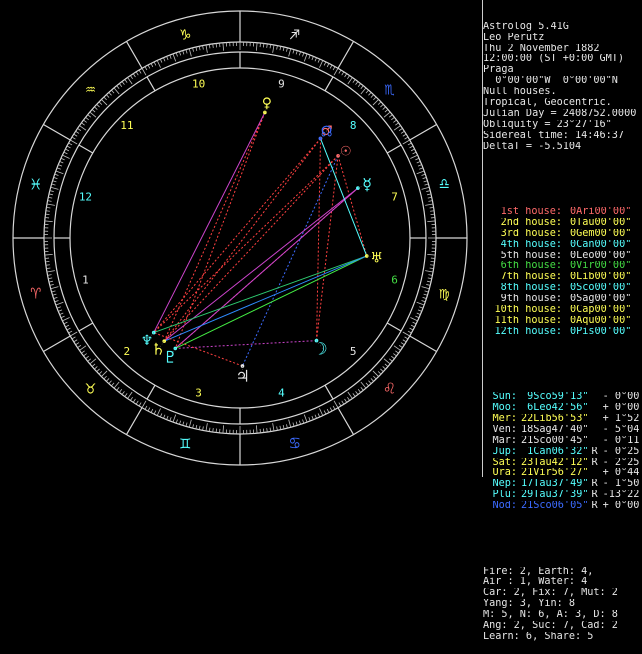 Image resolution: width=642 pixels, height=654 pixels. I want to click on header-text: 12:00:00 (ST +0:00 GMT), so click(553, 59).